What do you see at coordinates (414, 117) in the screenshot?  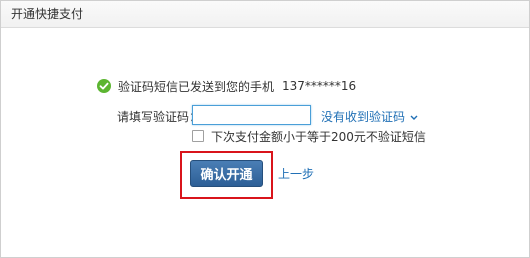 I see `chevron-down-icon` at bounding box center [414, 117].